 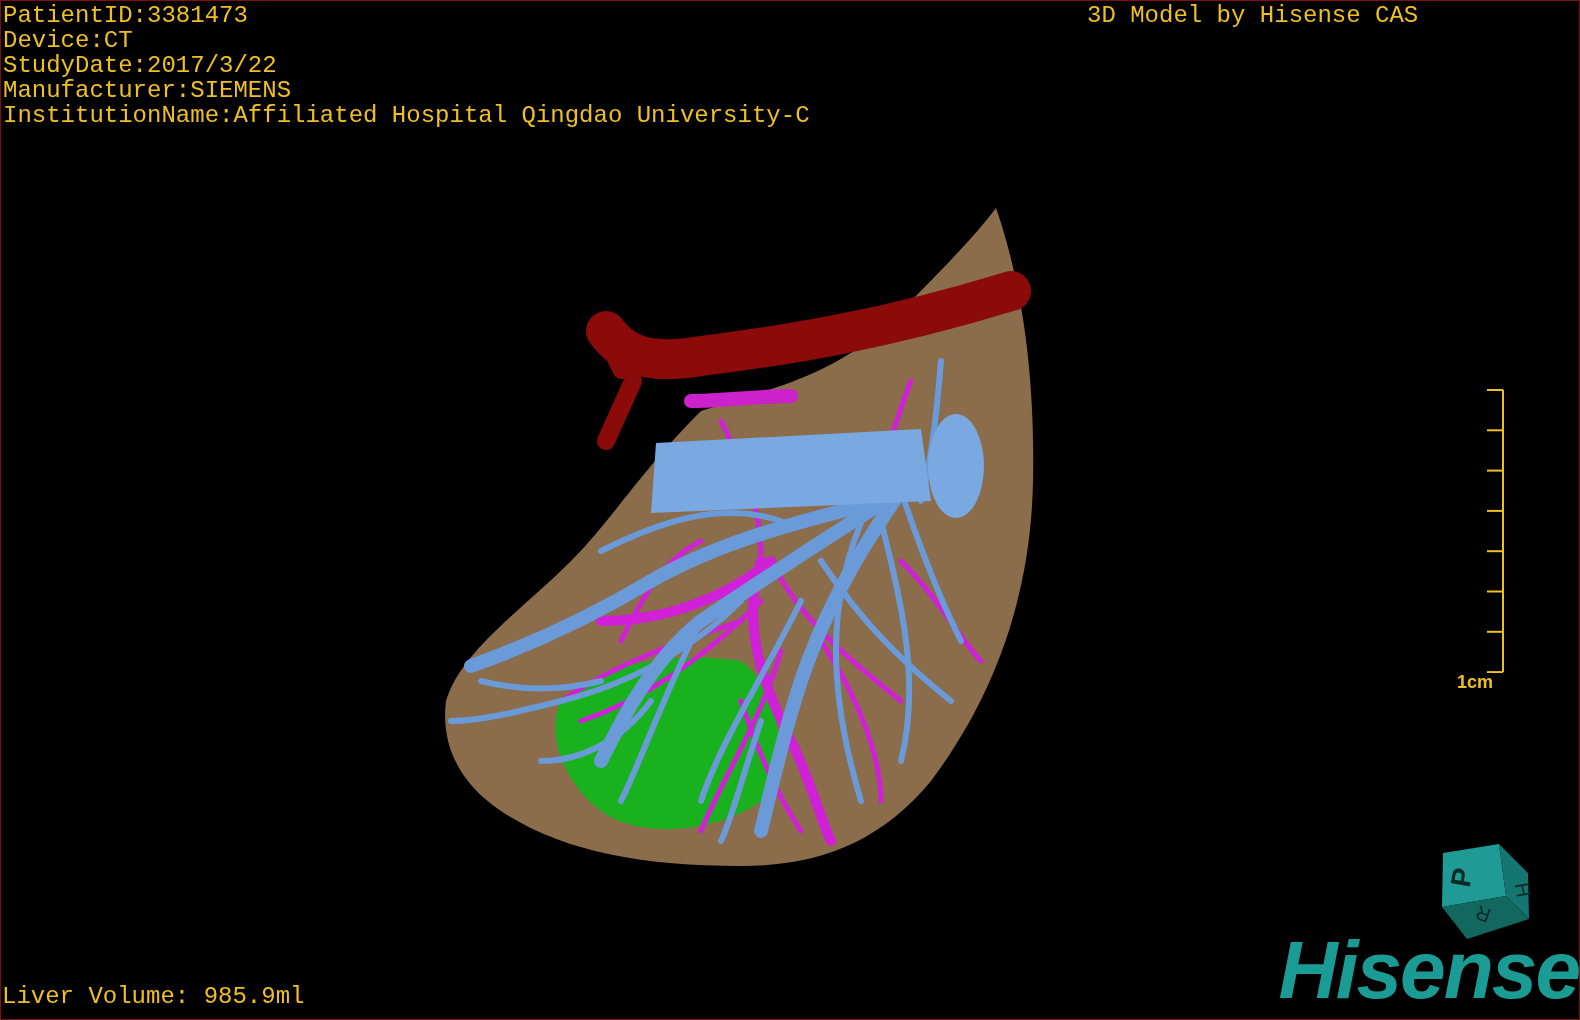 I want to click on liver-volume-text: Liver Volume: 985.9ml, so click(x=153, y=996).